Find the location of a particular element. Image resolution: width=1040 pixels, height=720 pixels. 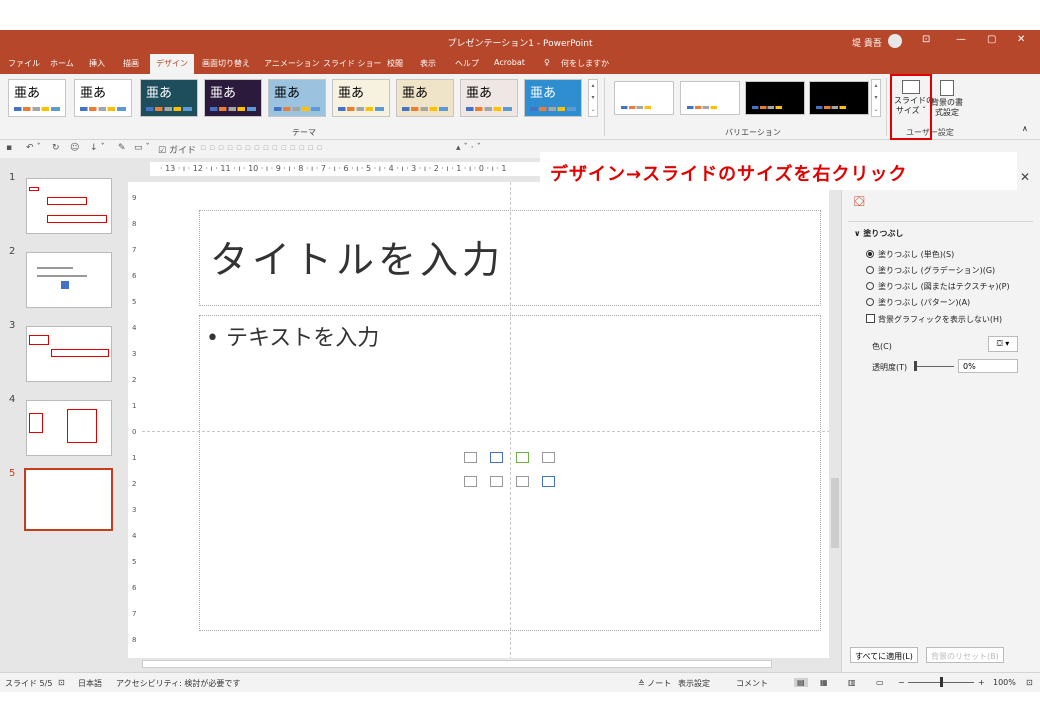

gradient-fill-radio is located at coordinates (870, 270).